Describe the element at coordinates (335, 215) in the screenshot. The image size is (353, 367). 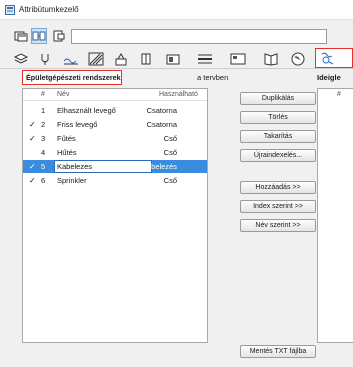
I see `temporary-list-panel: #` at that location.